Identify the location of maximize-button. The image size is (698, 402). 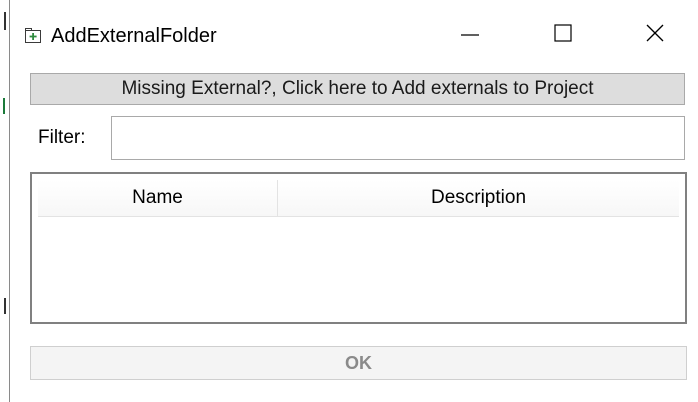
(563, 35).